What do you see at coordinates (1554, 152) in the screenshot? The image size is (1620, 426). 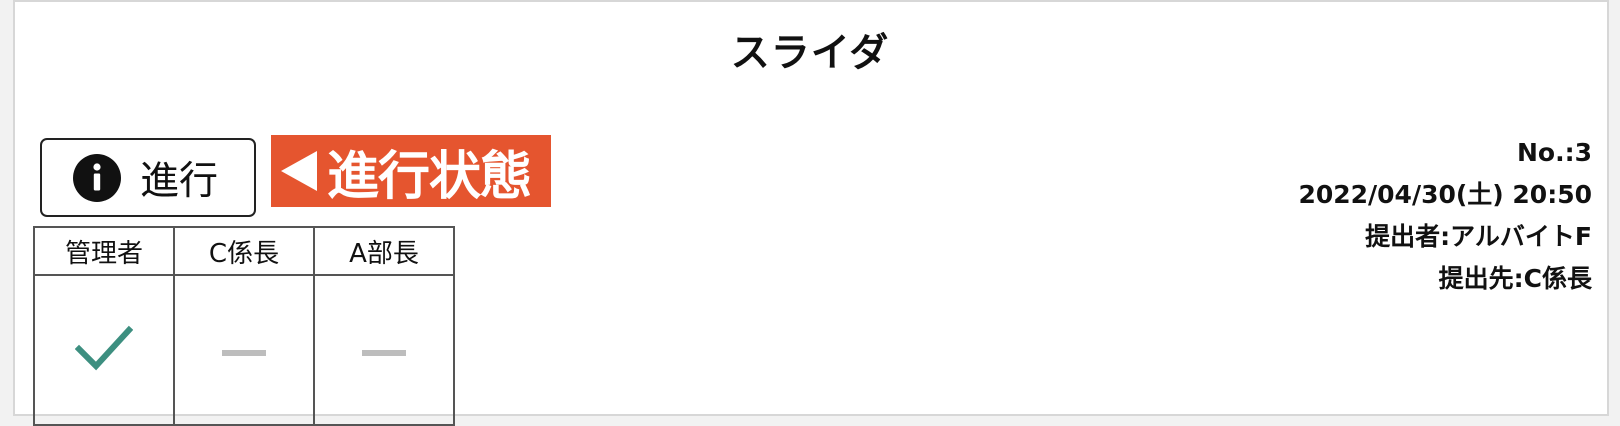 I see `document-number: No.:3` at bounding box center [1554, 152].